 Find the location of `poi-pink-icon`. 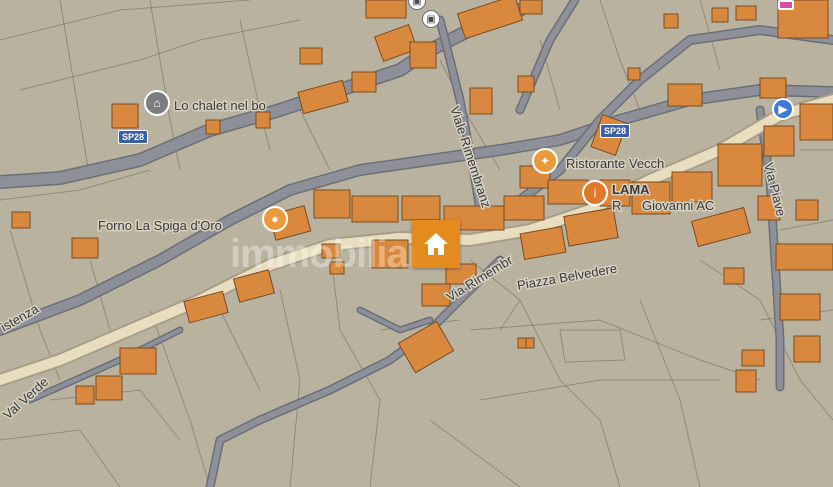

poi-pink-icon is located at coordinates (786, 5).